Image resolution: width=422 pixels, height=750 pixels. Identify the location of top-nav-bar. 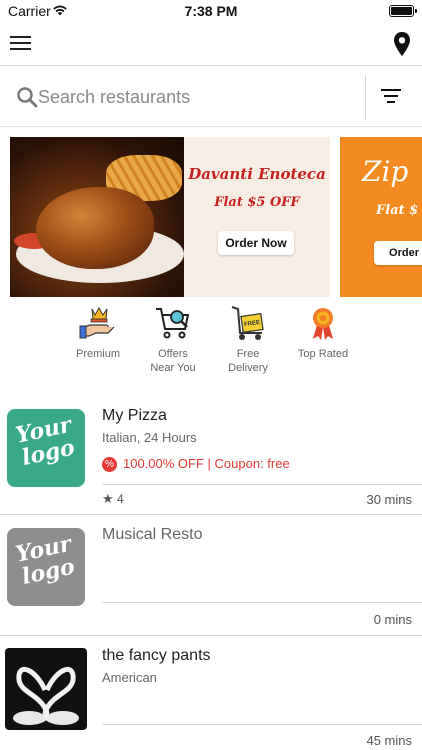
(211, 44).